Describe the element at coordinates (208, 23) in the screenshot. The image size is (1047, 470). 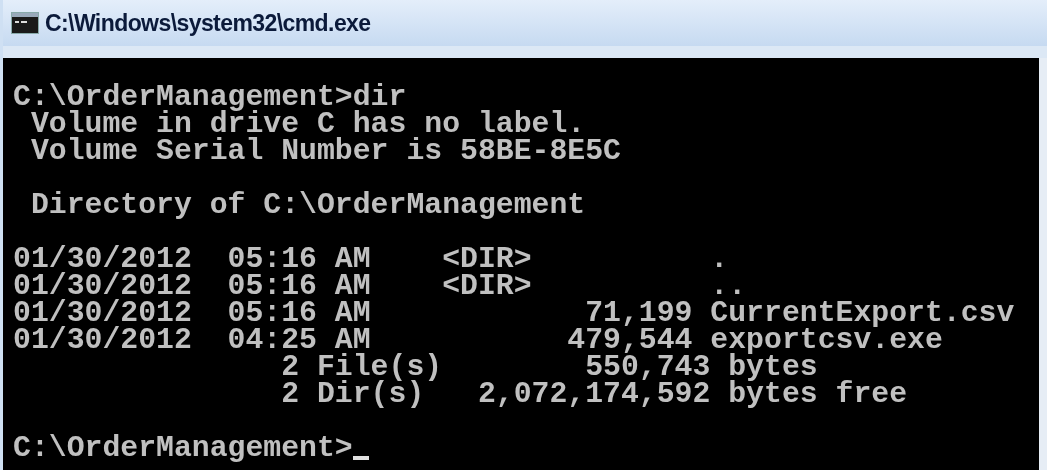
I see `window-title: C:\Windows\system32\cmd.exe` at that location.